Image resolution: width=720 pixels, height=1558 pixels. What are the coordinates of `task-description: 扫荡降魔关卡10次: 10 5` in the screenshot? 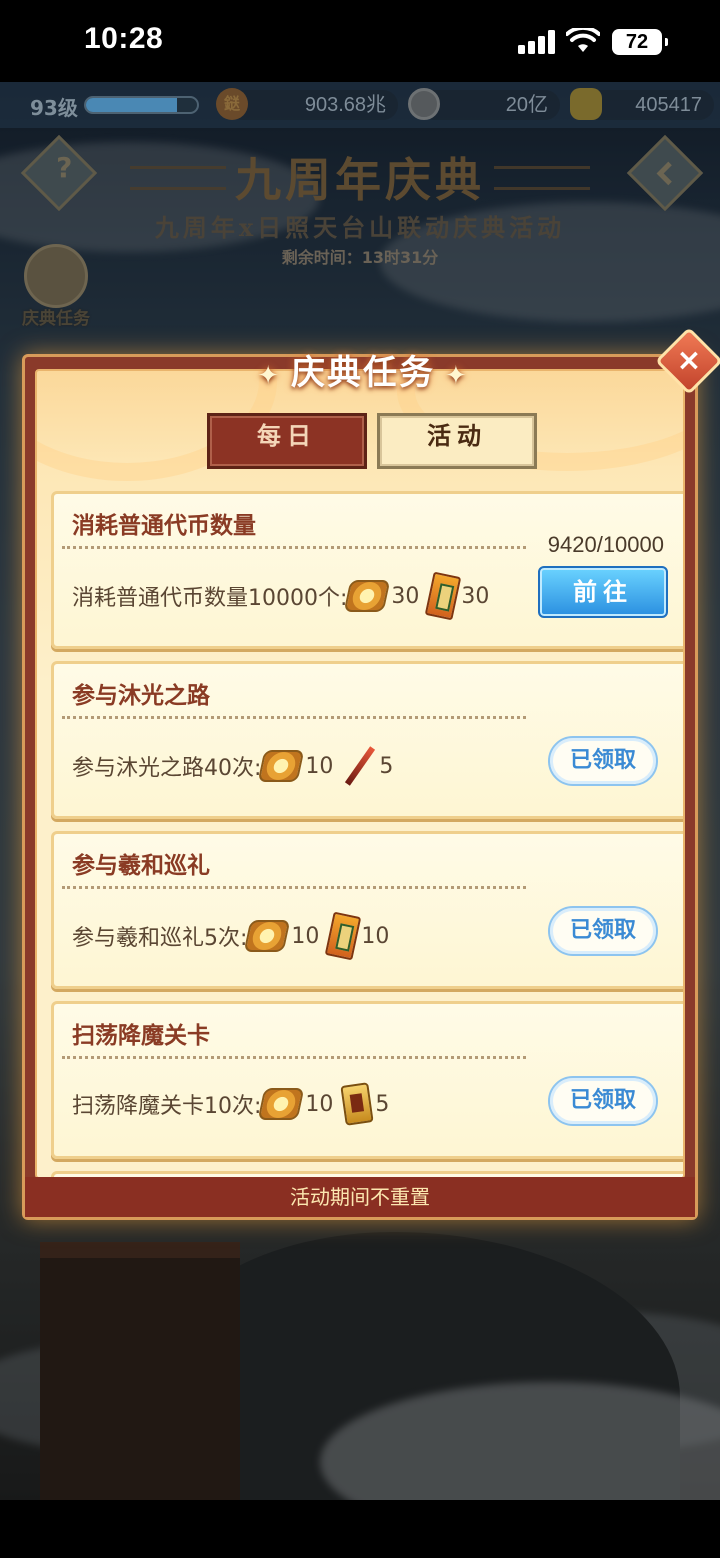 It's located at (235, 1104).